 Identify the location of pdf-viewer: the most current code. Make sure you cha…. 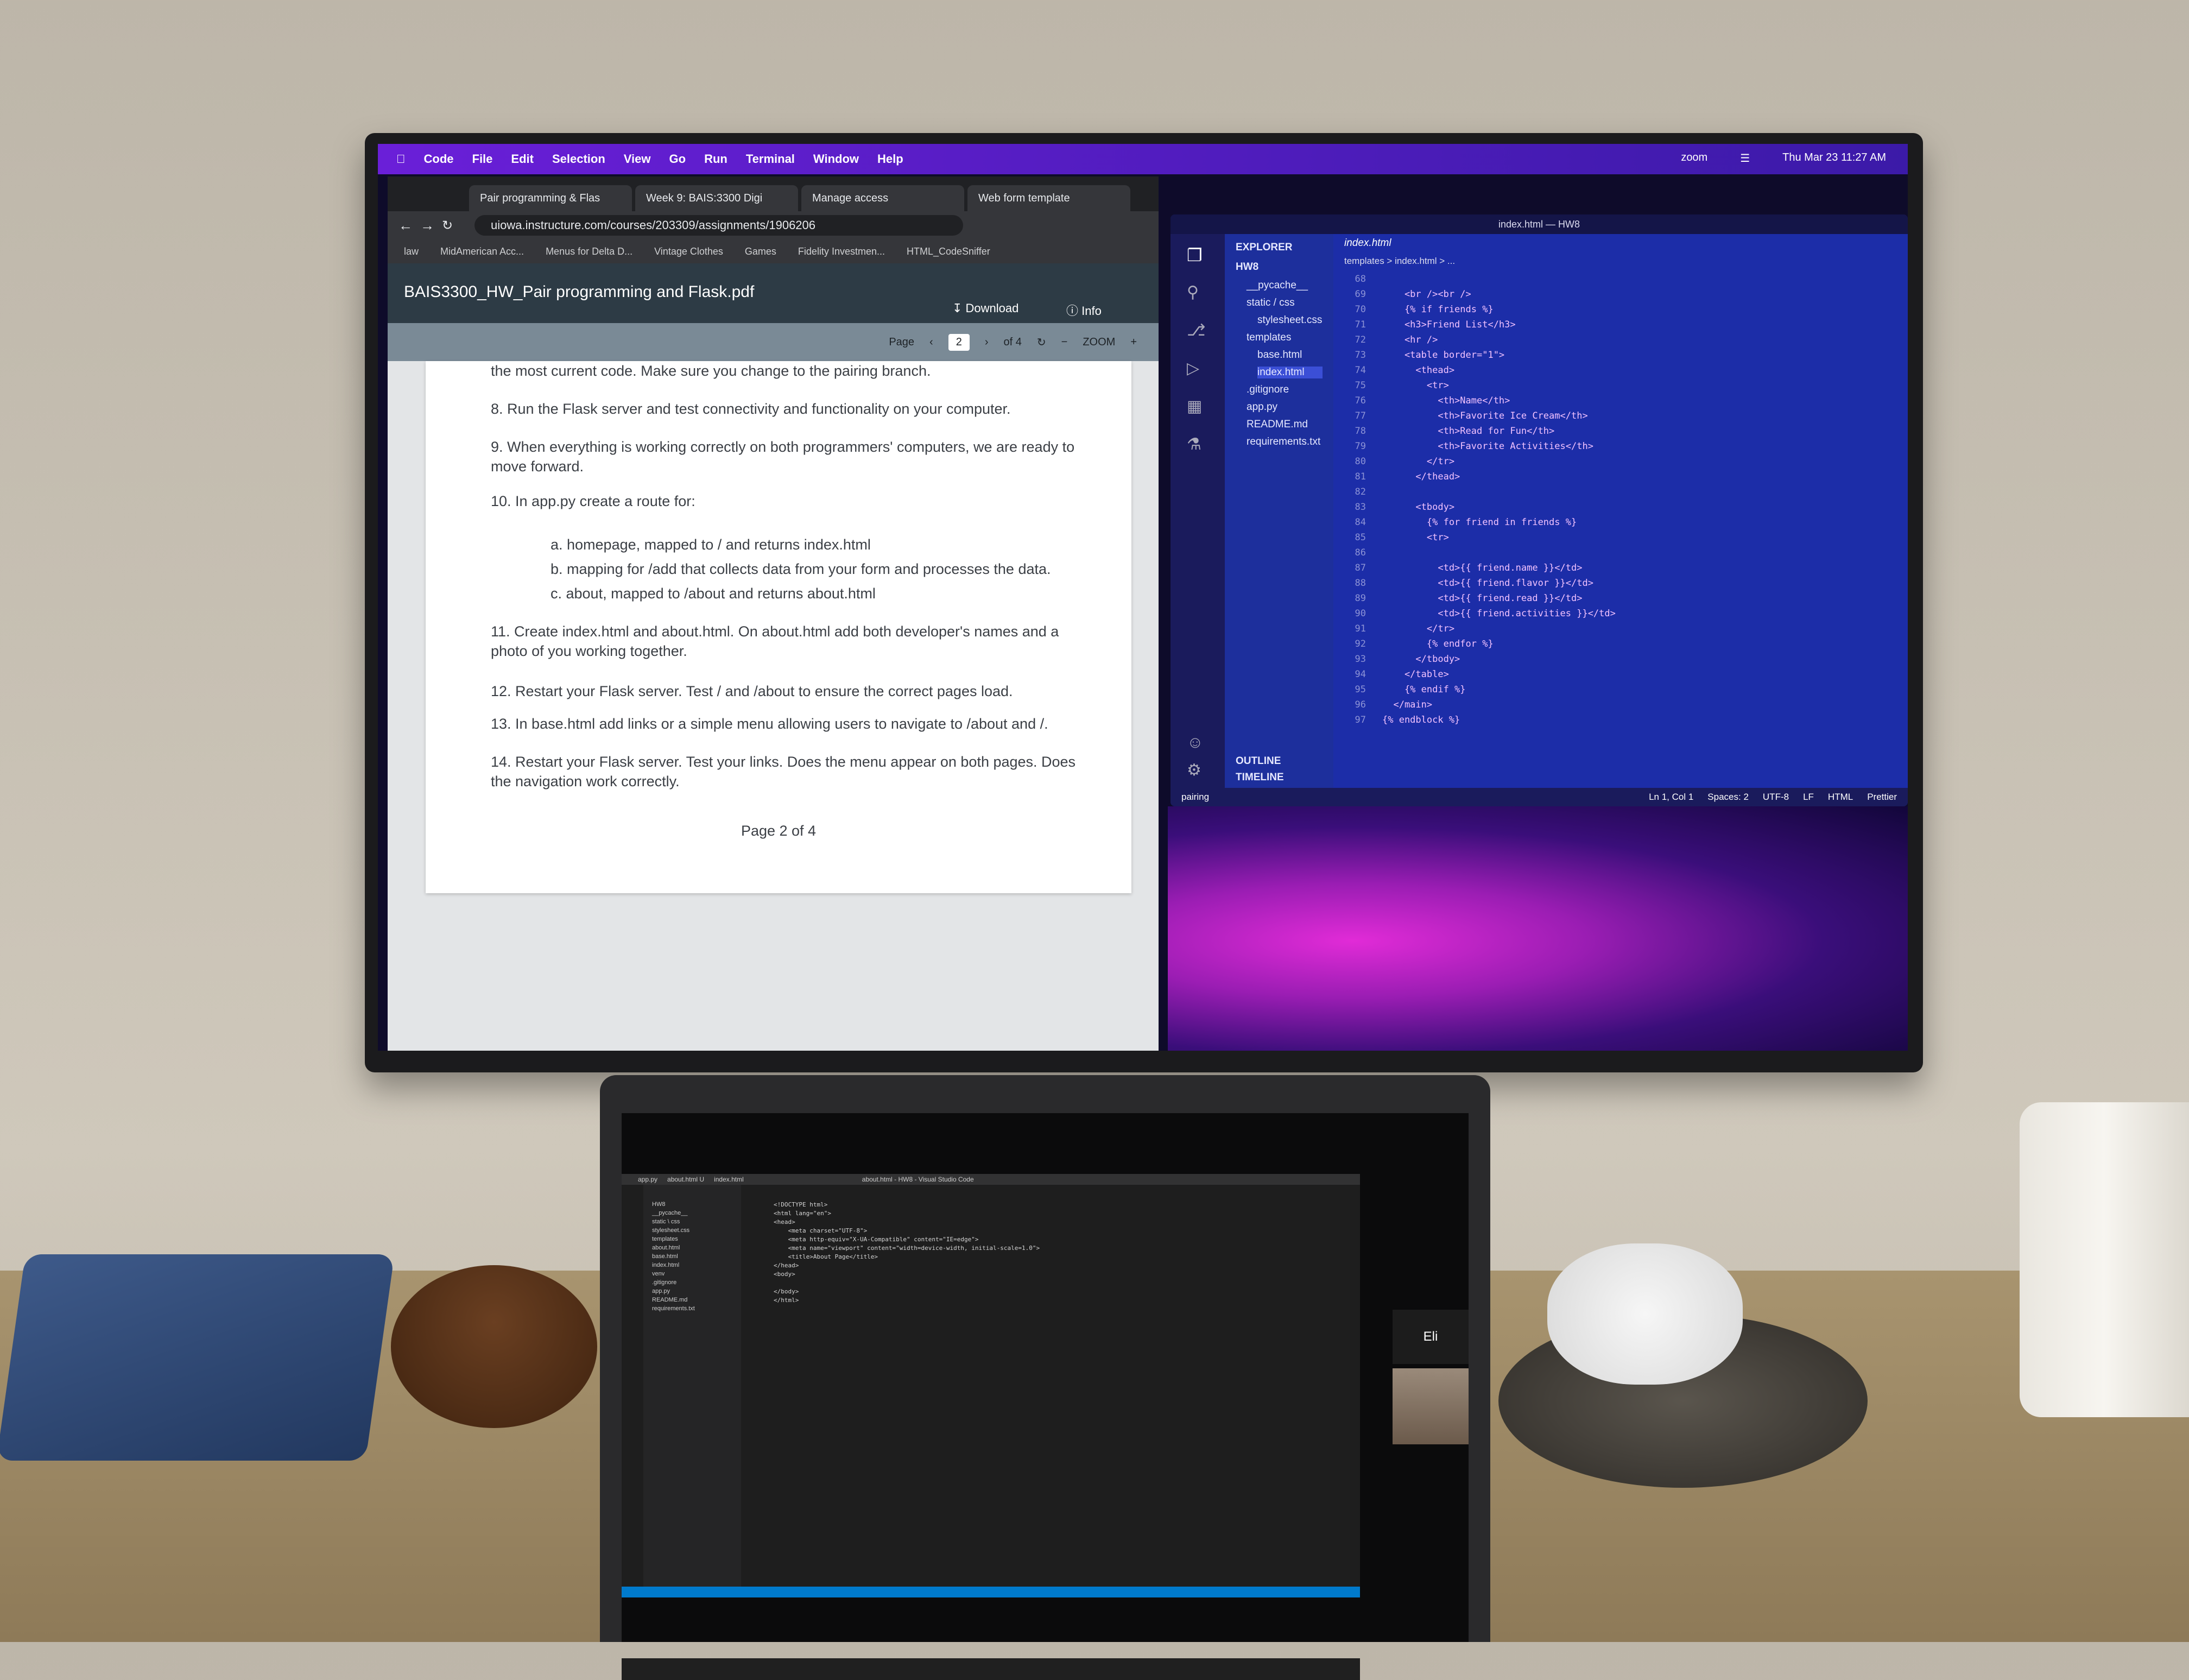
(773, 706).